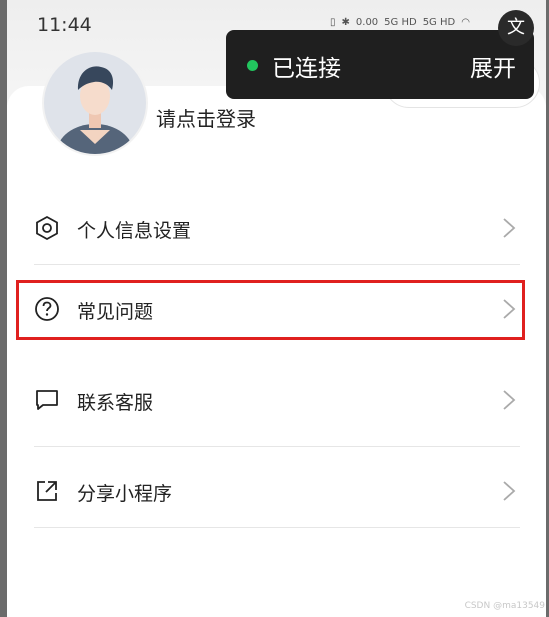 The height and width of the screenshot is (617, 549). I want to click on status-icons: ▯ ✱ 0.00 5G HD 5G HD ◠, so click(400, 22).